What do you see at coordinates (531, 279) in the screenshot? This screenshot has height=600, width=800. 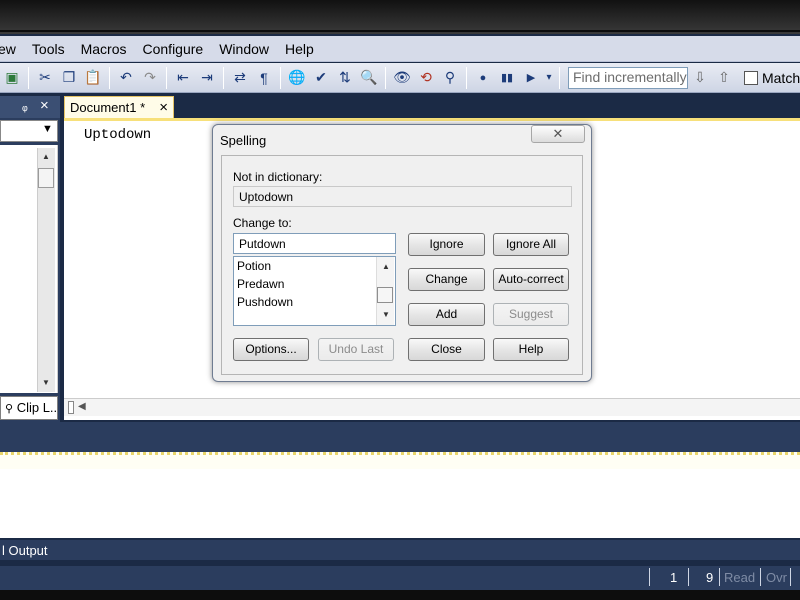 I see `auto-correct-button: Auto-correct` at bounding box center [531, 279].